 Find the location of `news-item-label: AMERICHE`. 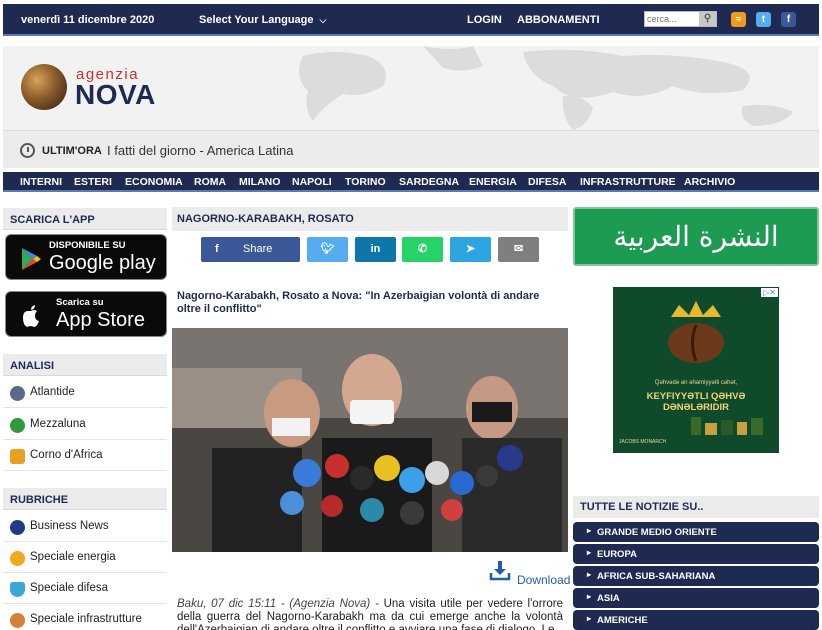

news-item-label: AMERICHE is located at coordinates (622, 620).